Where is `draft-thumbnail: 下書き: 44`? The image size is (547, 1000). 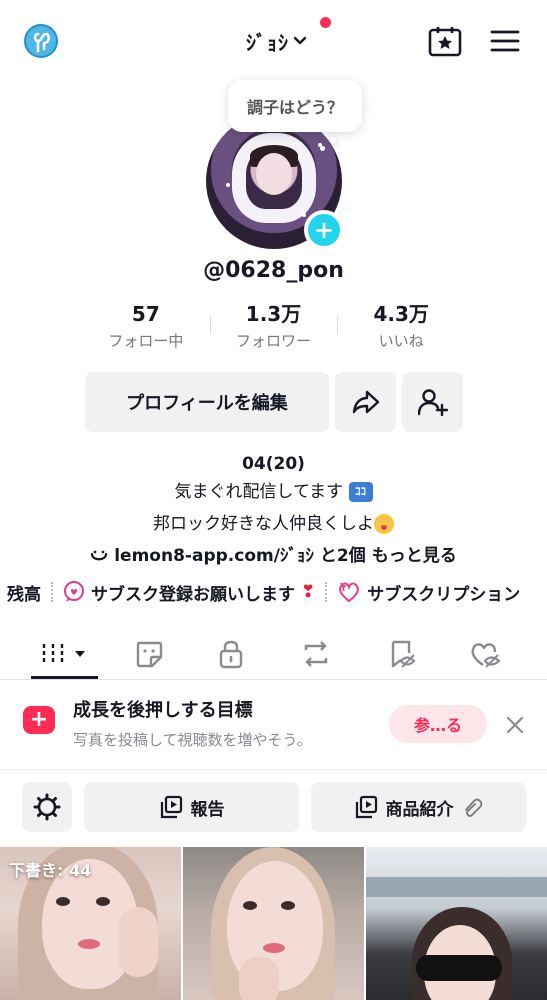 draft-thumbnail: 下書き: 44 is located at coordinates (90, 923).